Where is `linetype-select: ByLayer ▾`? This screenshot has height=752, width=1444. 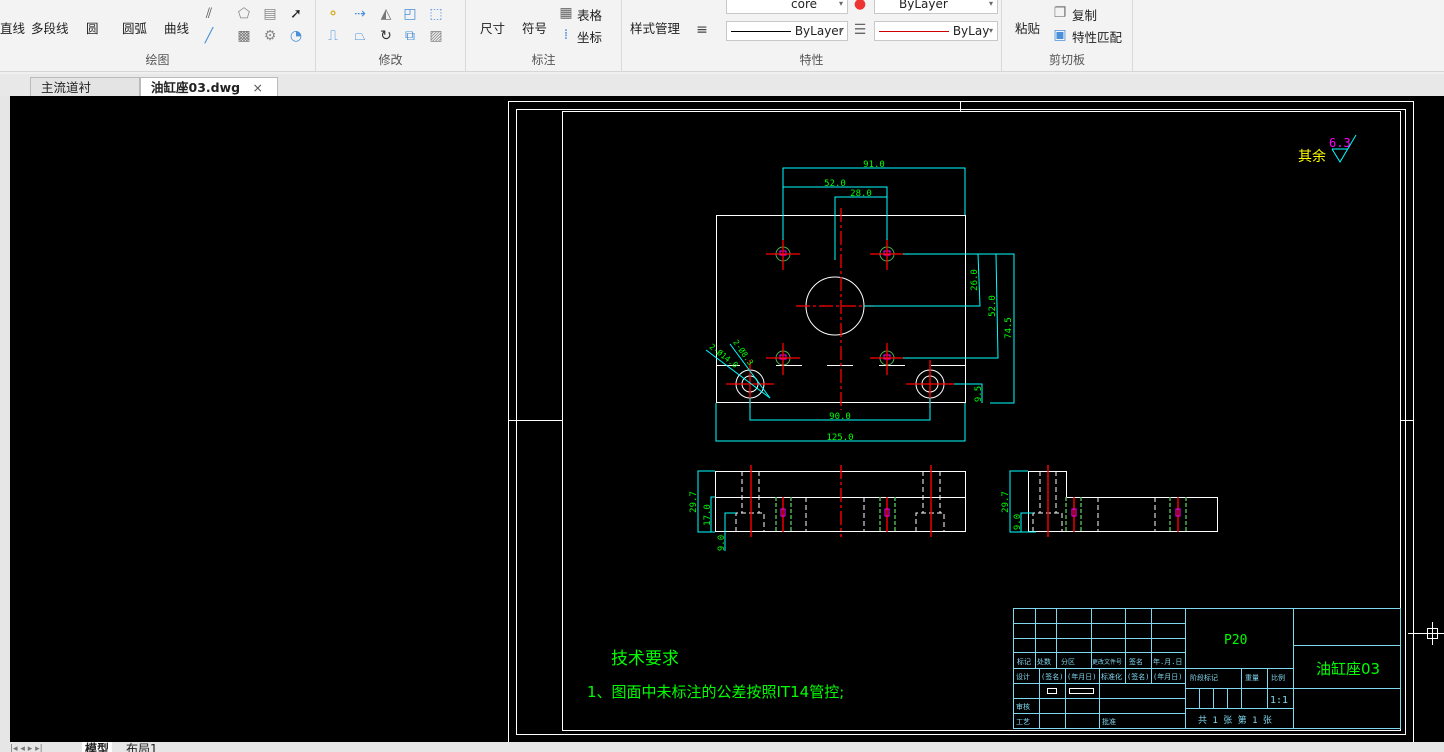
linetype-select: ByLayer ▾ is located at coordinates (787, 31).